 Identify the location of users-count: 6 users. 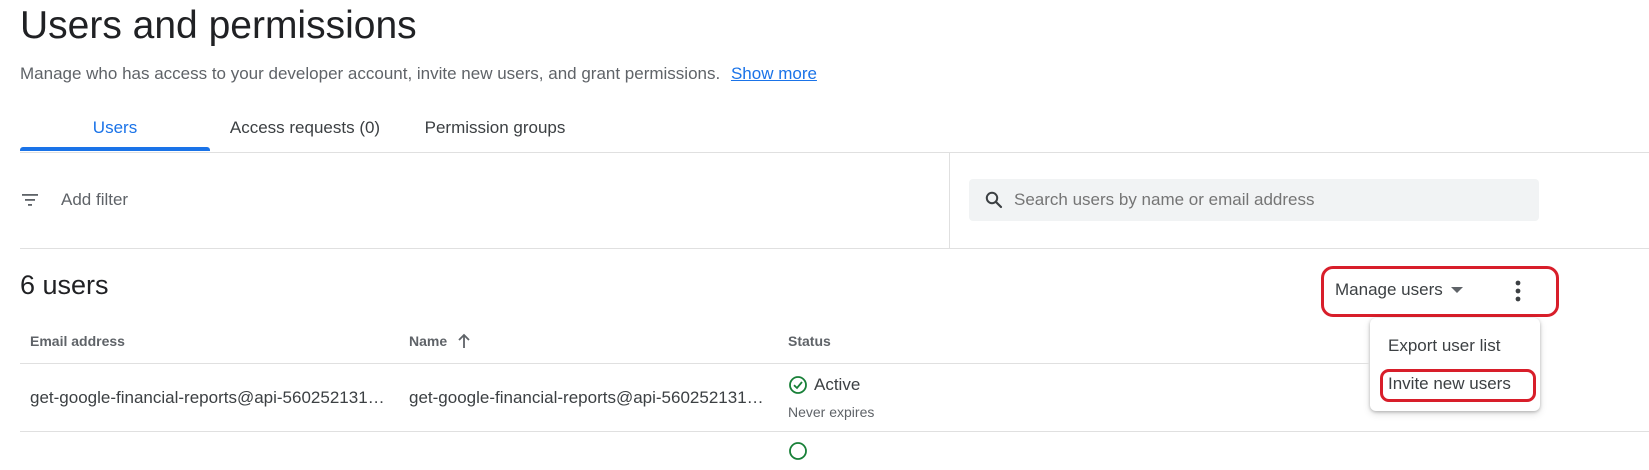
(64, 285).